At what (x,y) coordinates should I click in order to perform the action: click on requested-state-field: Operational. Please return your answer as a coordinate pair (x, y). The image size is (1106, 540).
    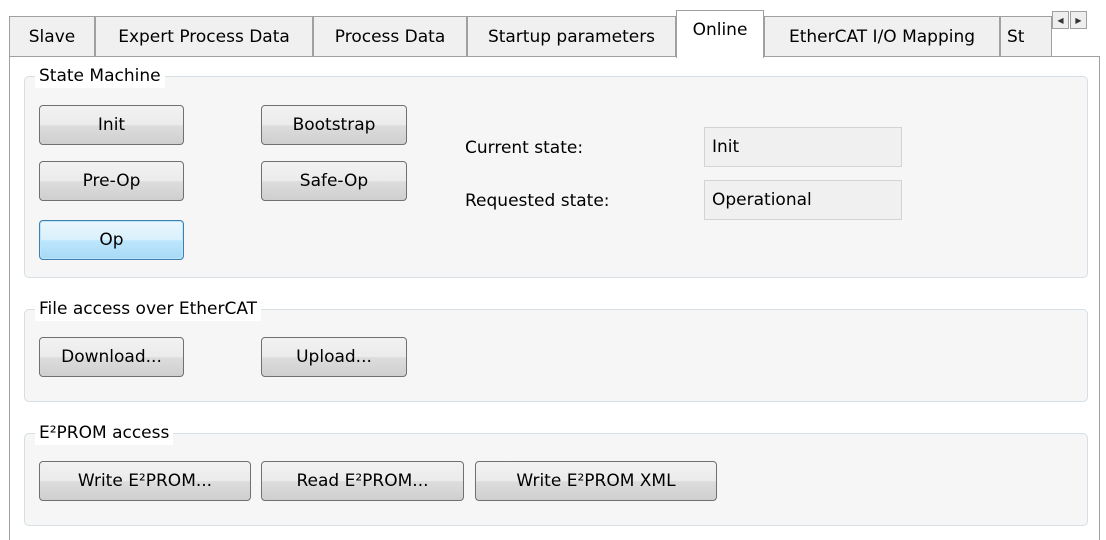
    Looking at the image, I should click on (803, 200).